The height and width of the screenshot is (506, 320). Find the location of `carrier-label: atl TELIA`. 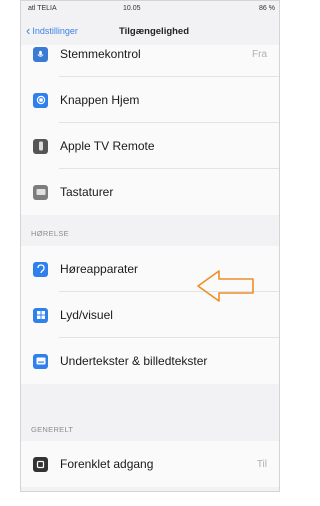

carrier-label: atl TELIA is located at coordinates (42, 8).